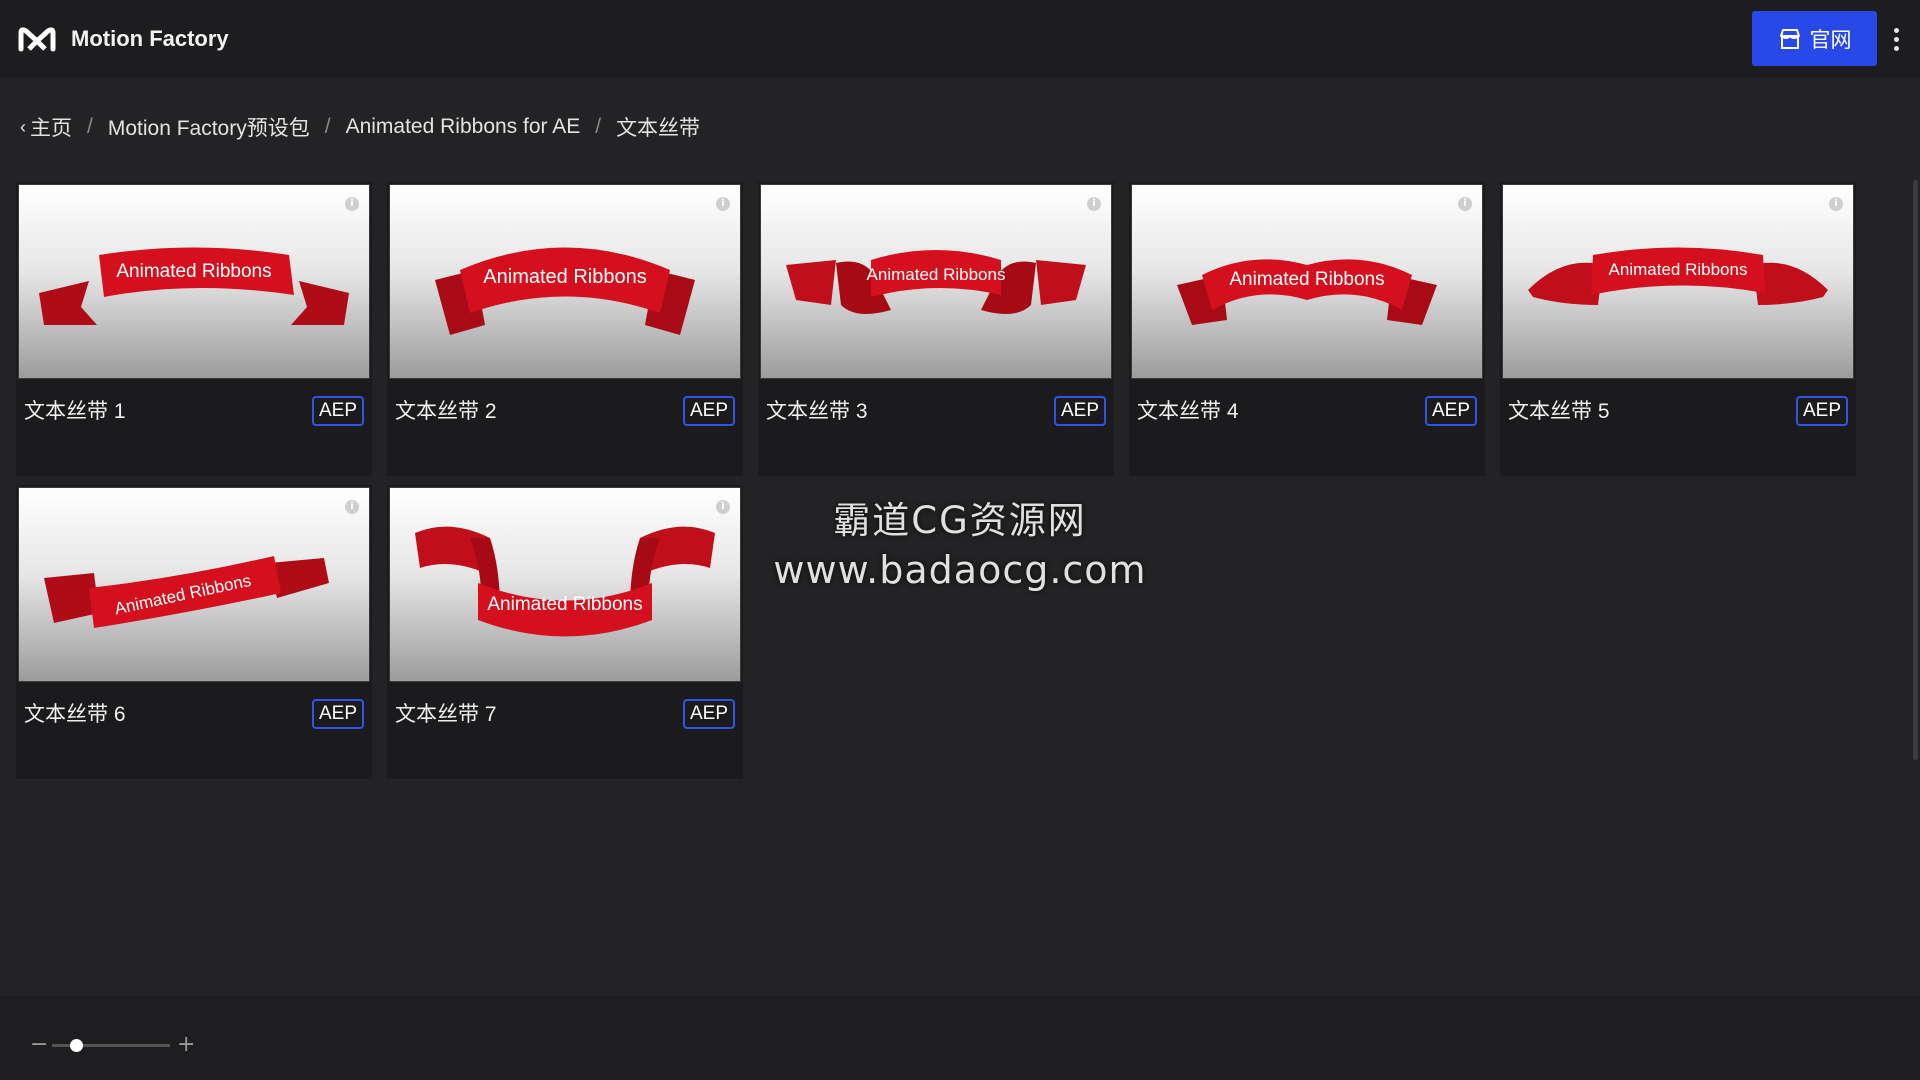 The height and width of the screenshot is (1080, 1920). I want to click on zoom-in-button: +, so click(186, 1045).